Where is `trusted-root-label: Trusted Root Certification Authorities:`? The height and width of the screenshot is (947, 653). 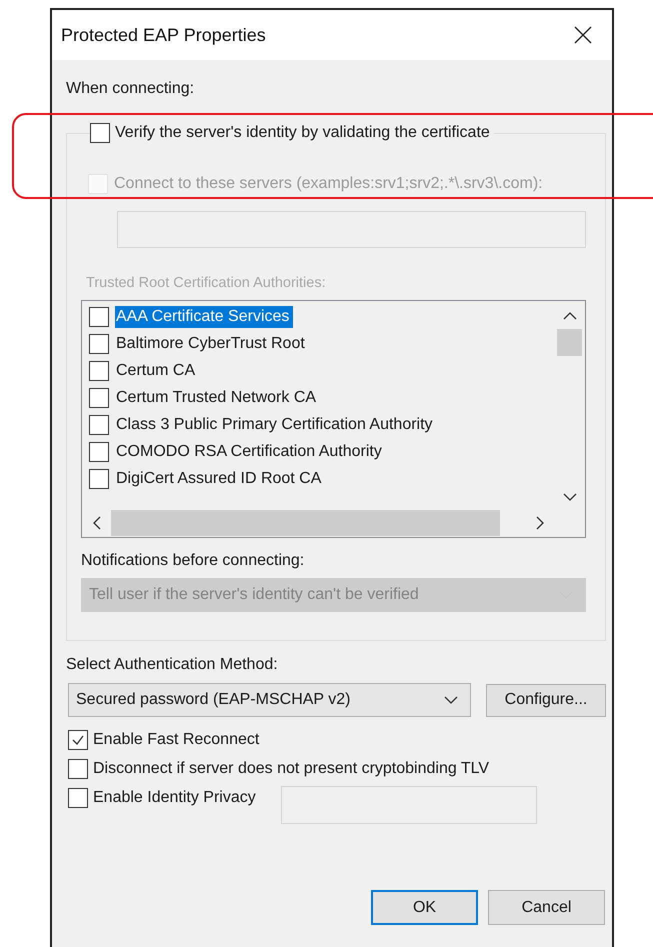
trusted-root-label: Trusted Root Certification Authorities: is located at coordinates (206, 283).